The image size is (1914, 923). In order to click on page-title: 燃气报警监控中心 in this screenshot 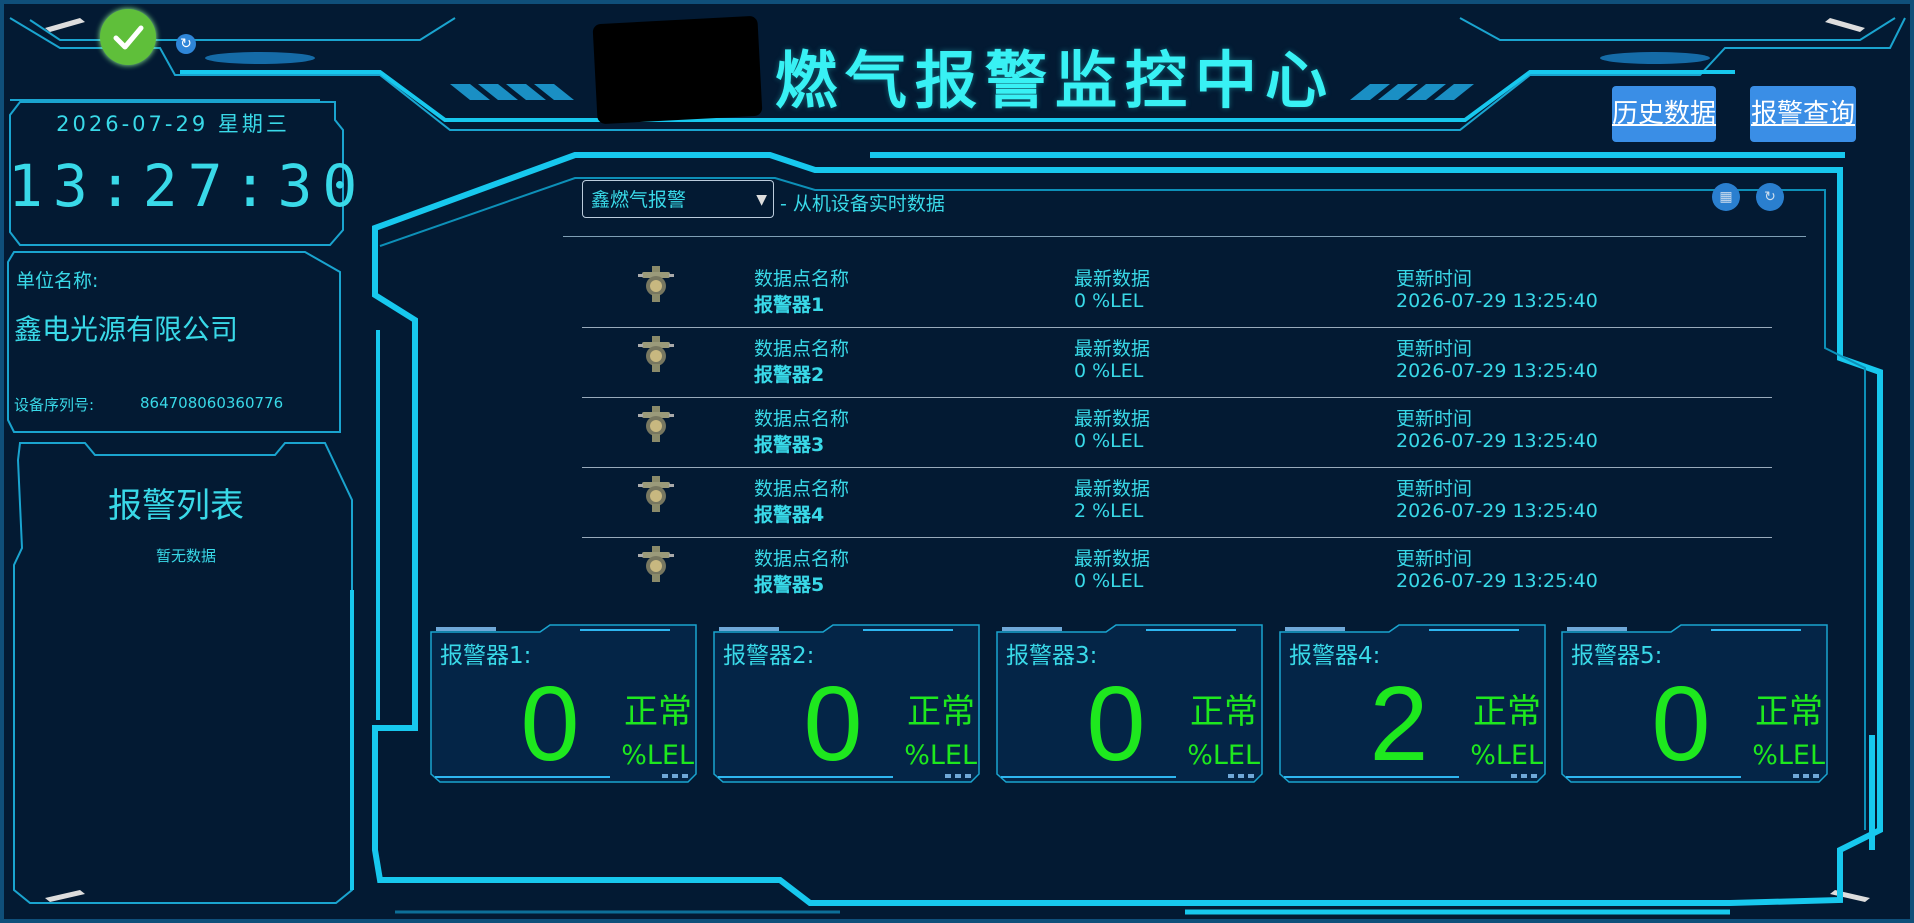, I will do `click(1055, 80)`.